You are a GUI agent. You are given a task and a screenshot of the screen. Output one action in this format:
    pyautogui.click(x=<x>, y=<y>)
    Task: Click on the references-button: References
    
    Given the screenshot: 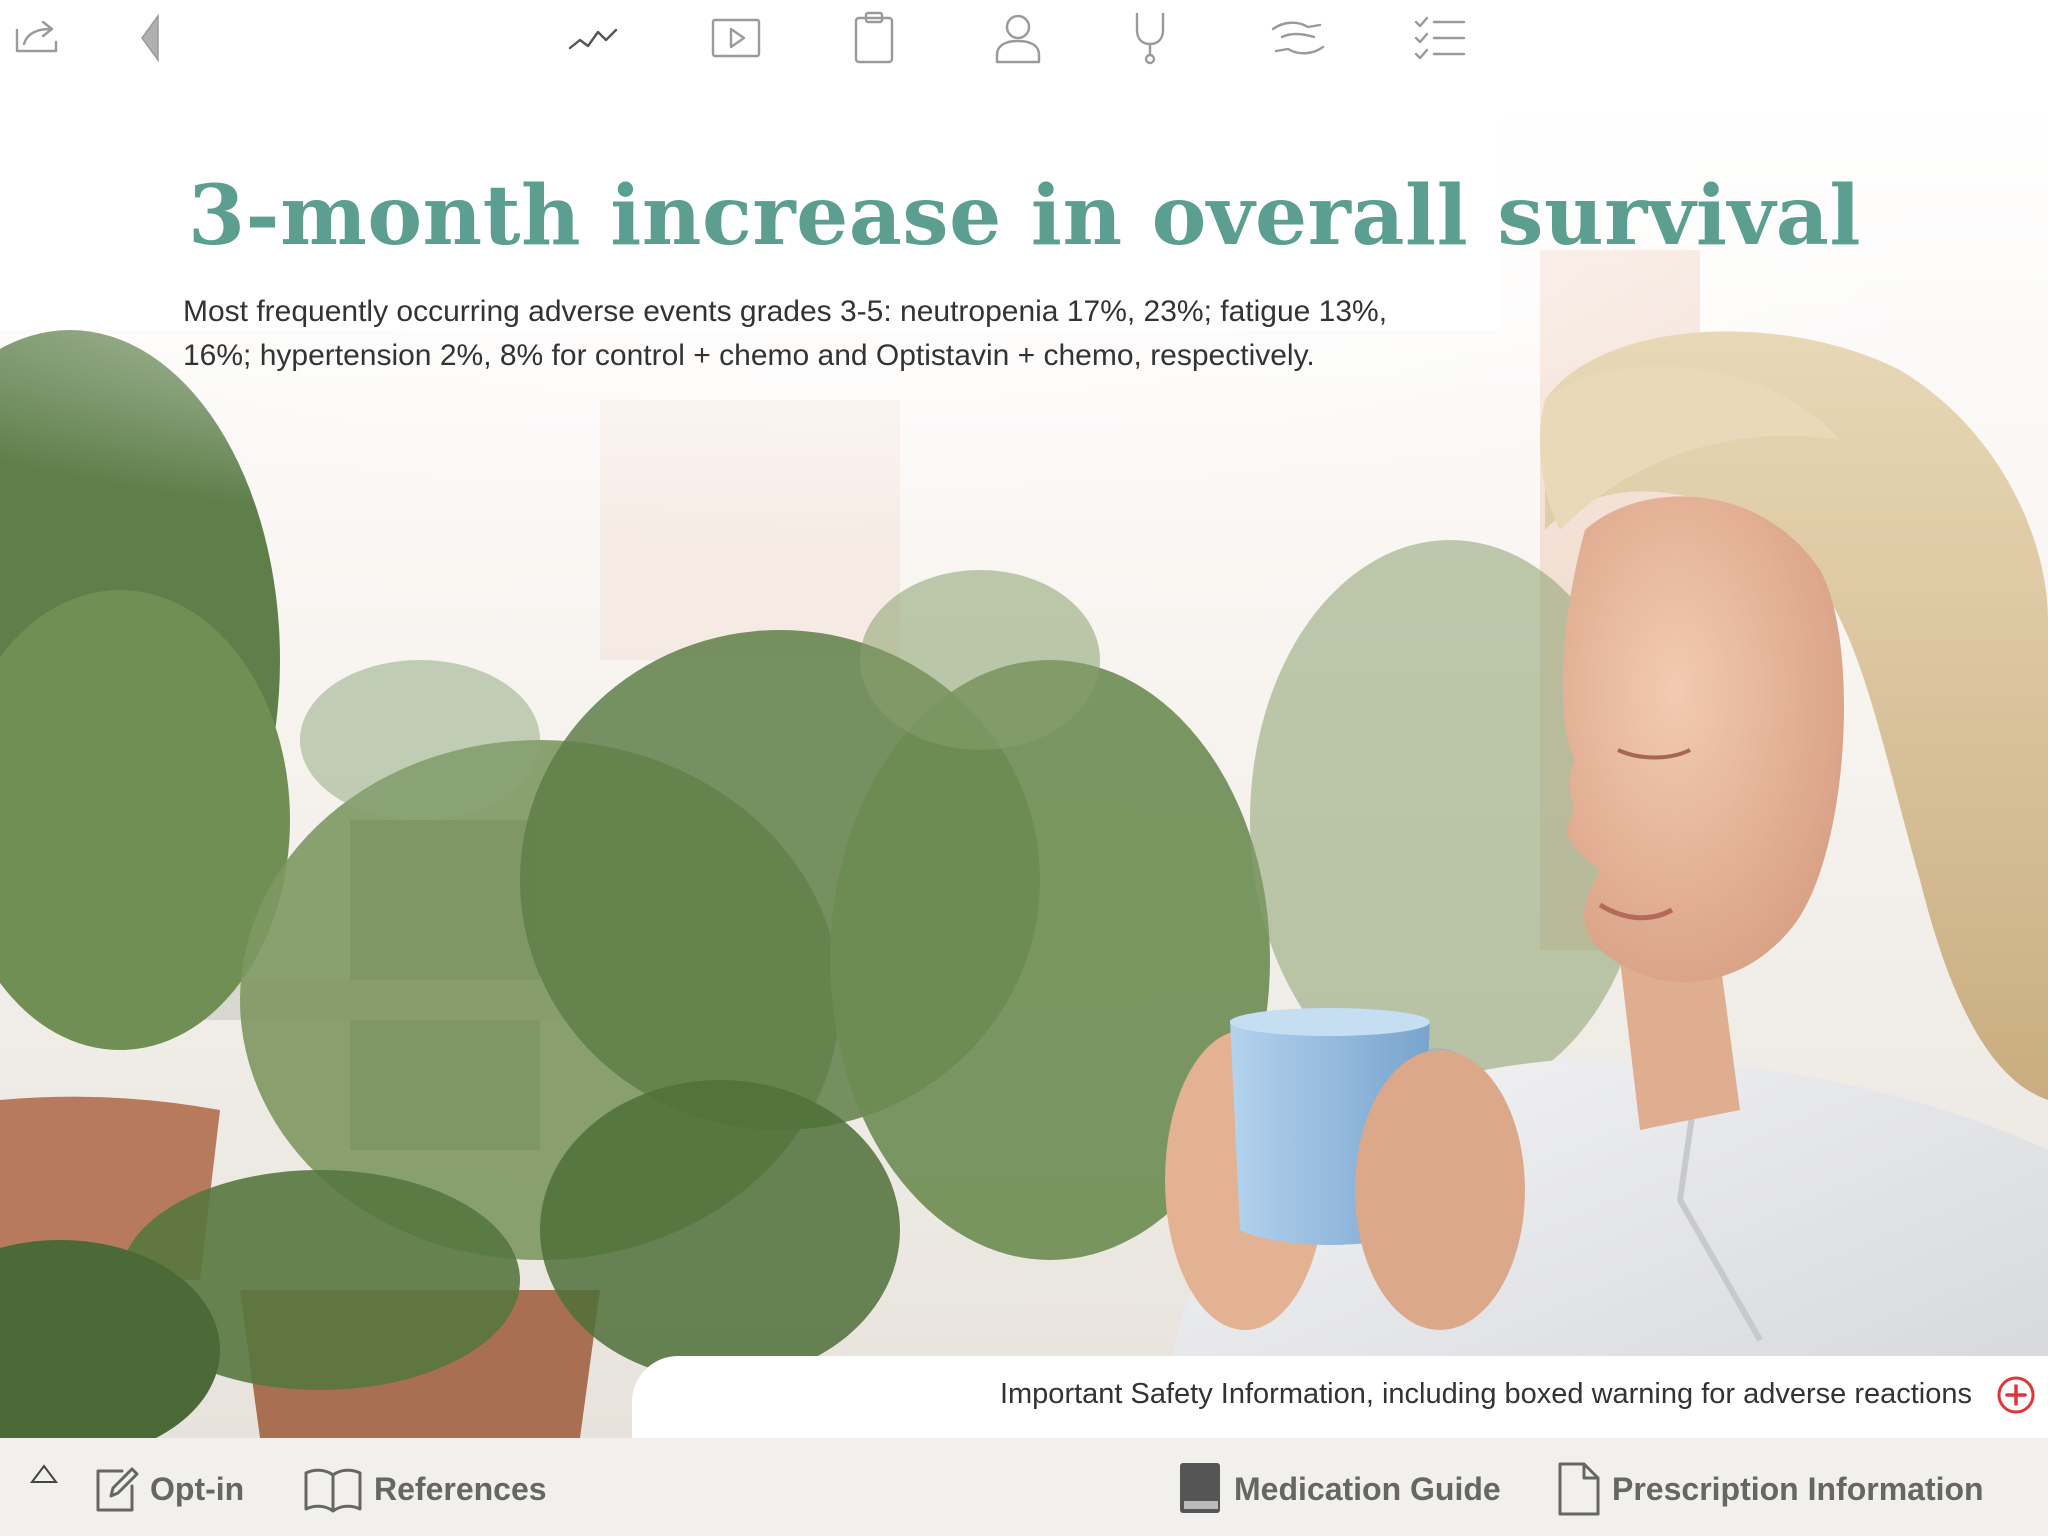 What is the action you would take?
    pyautogui.click(x=424, y=1489)
    